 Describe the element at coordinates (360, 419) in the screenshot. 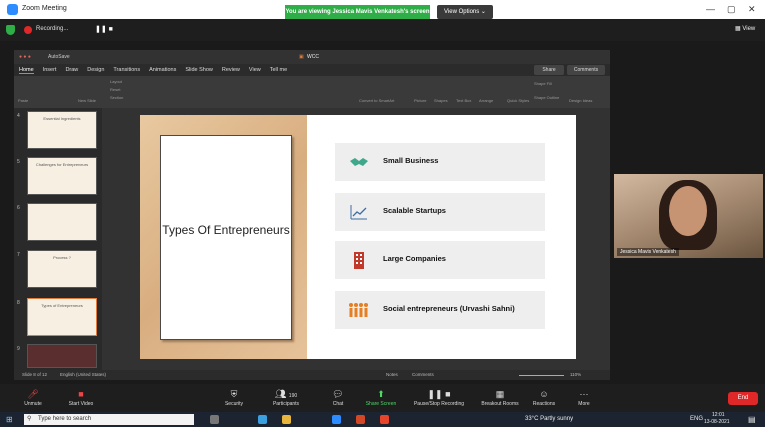

I see `powerpoint-taskbar-icon` at that location.